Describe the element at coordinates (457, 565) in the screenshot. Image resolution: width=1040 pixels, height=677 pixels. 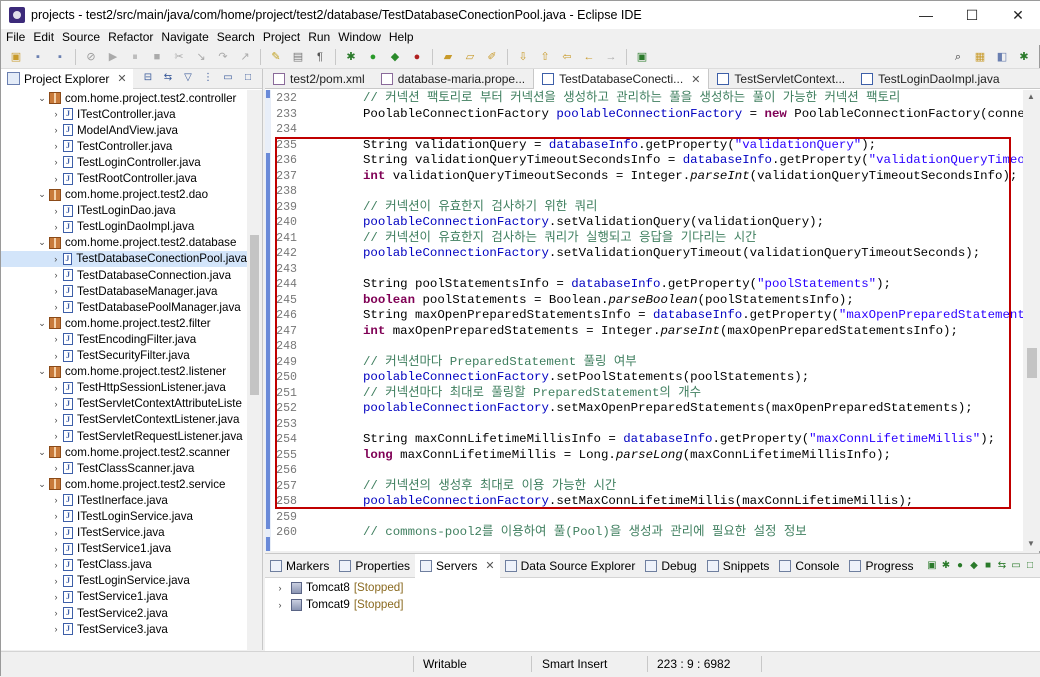
I see `tab-servers: Servers ✕` at that location.